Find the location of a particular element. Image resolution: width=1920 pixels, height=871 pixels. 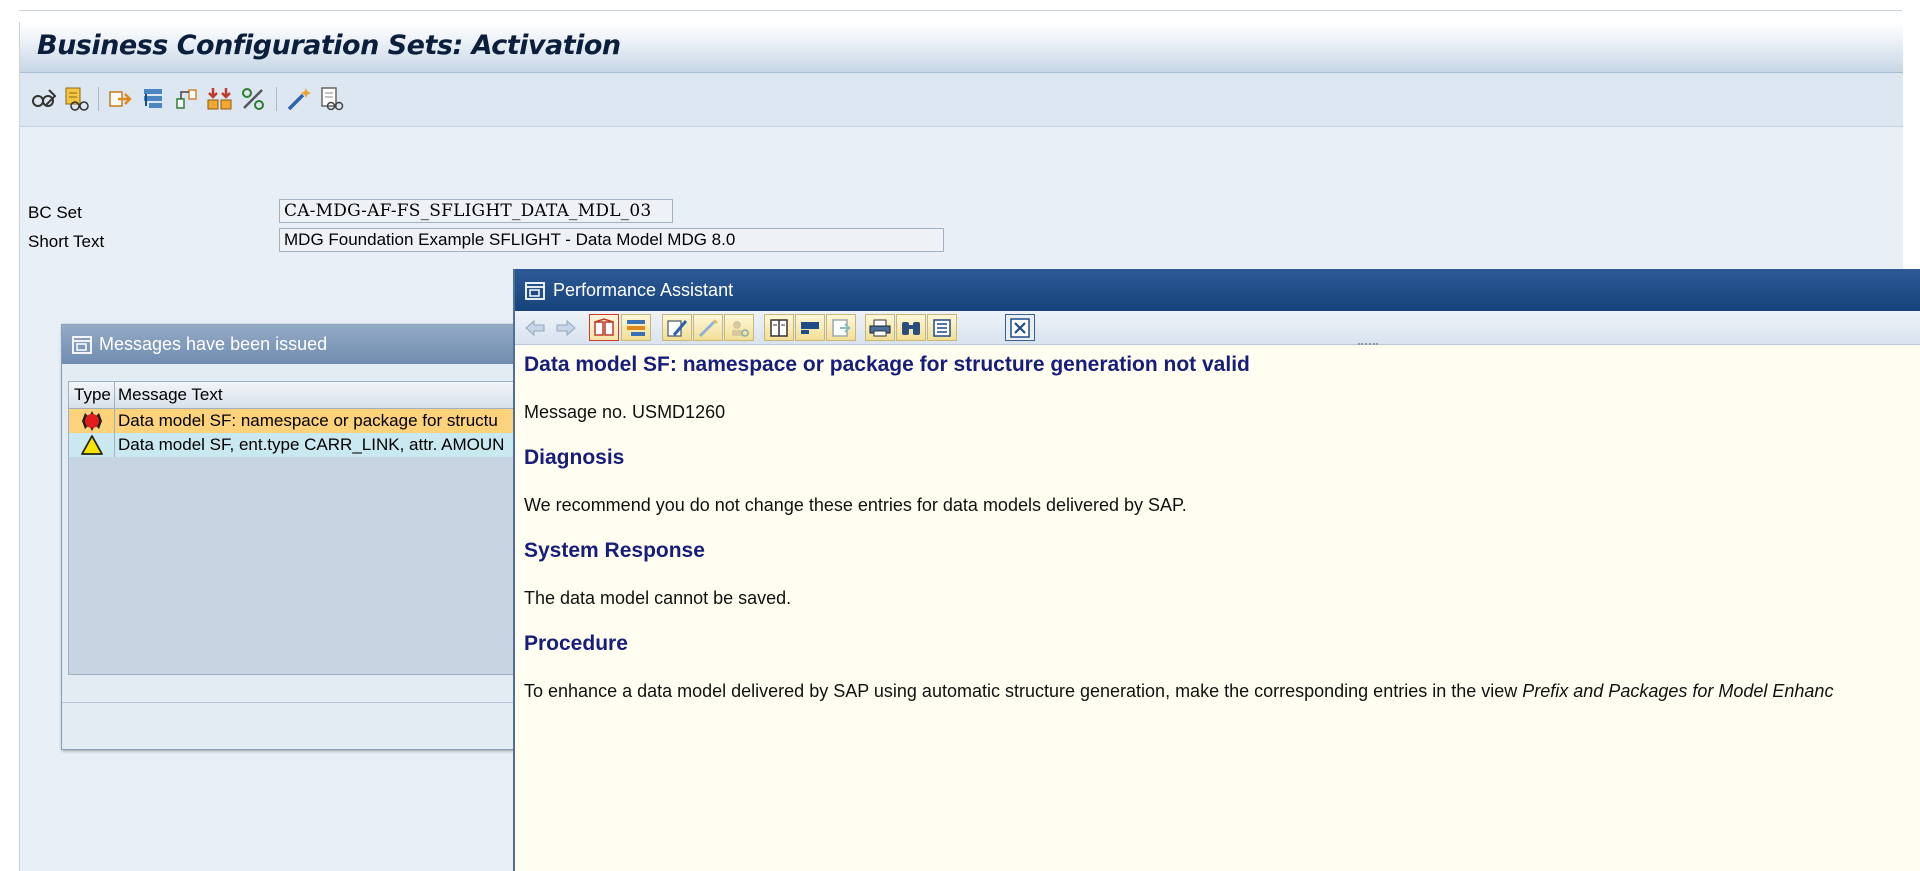

messages-table-header: Type Message Text is located at coordinates (301, 395).